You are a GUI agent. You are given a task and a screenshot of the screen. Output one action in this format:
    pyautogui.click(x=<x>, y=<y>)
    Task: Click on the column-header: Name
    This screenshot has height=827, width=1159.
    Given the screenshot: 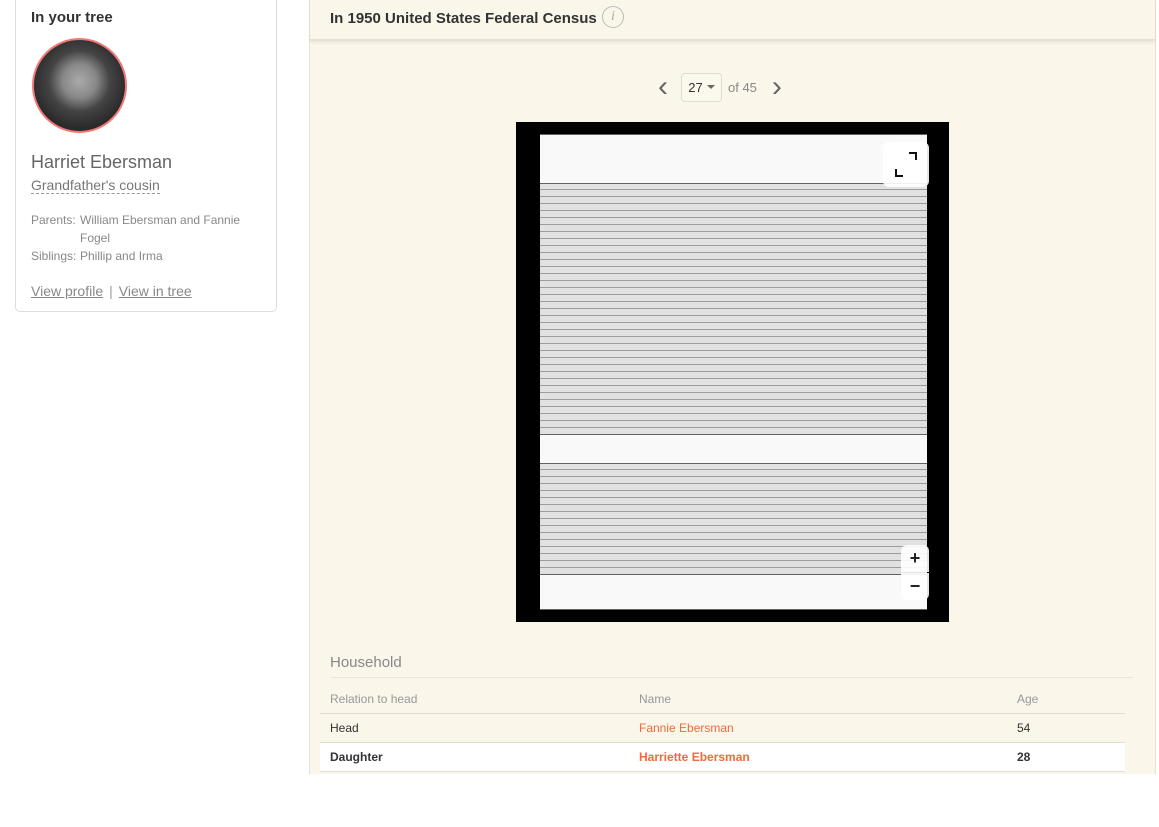 What is the action you would take?
    pyautogui.click(x=818, y=699)
    